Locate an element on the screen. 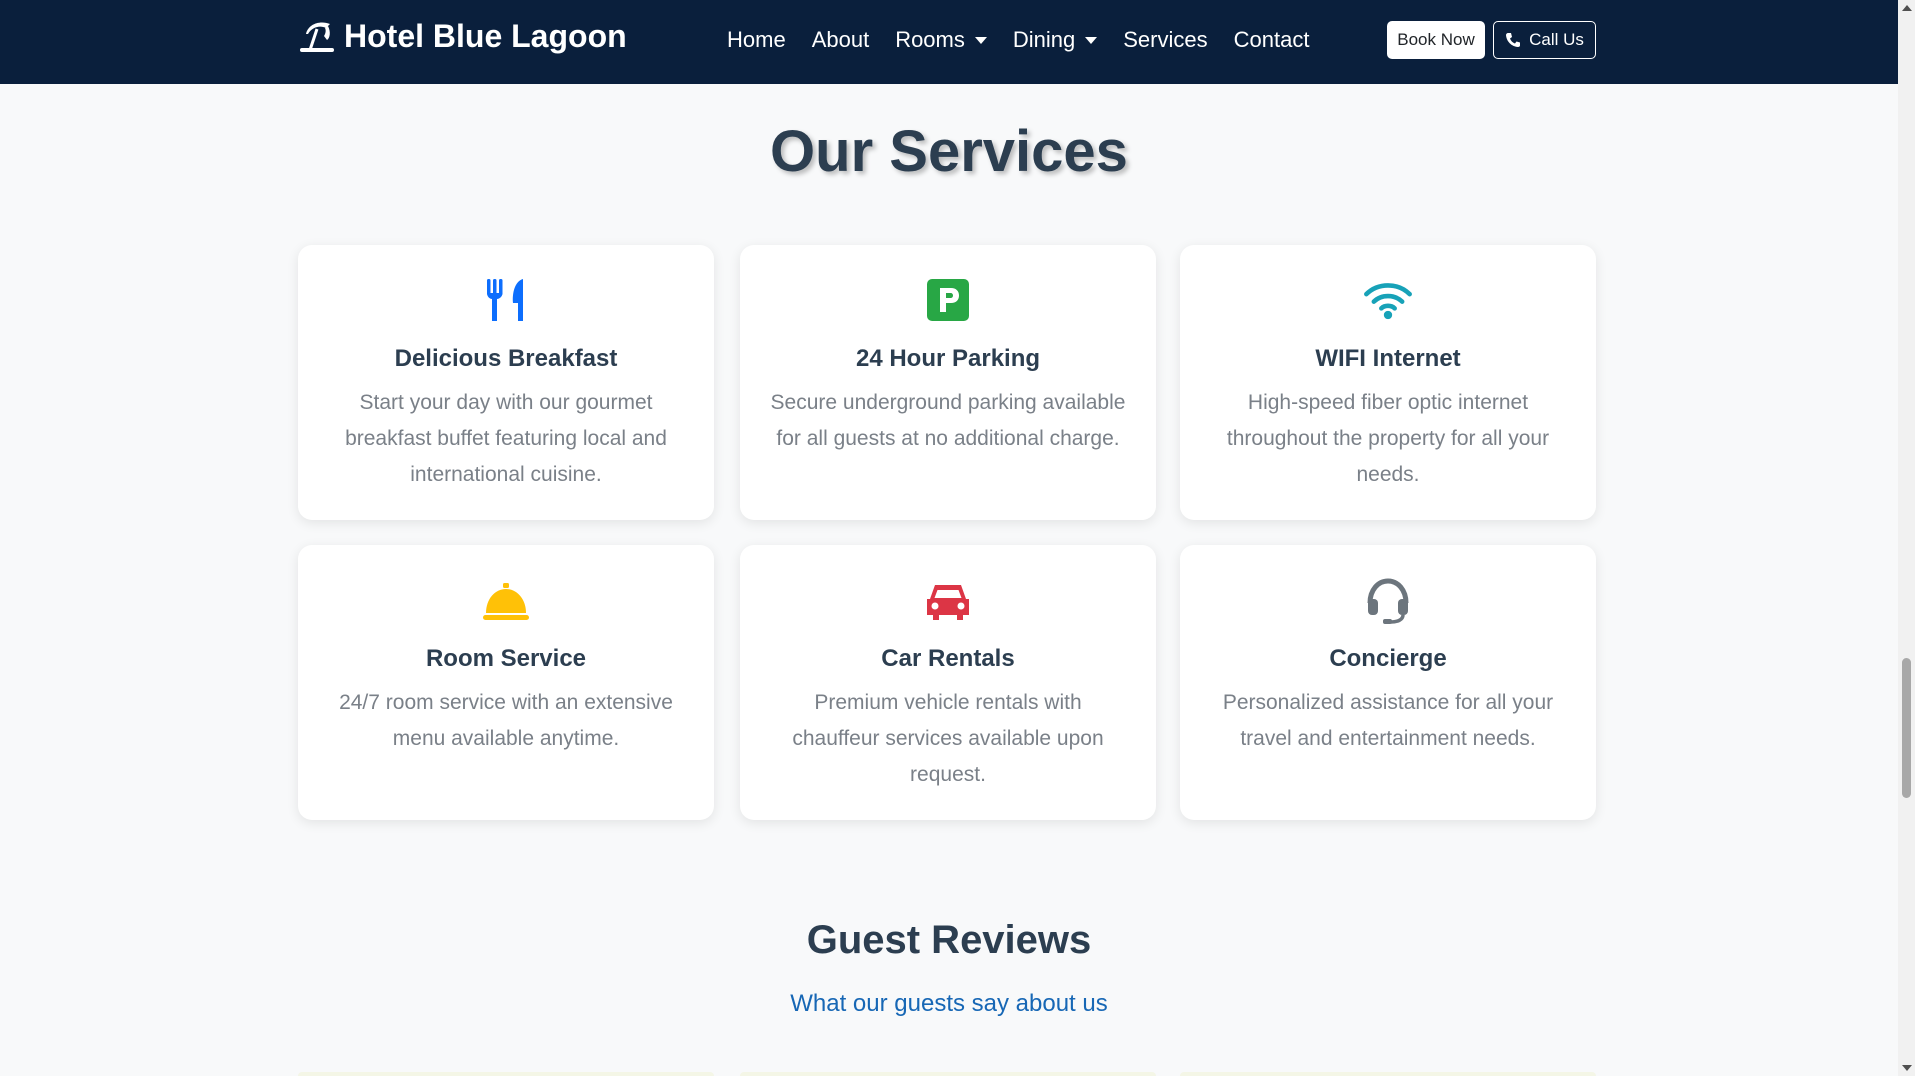 The width and height of the screenshot is (1915, 1076). umbrella-beach-icon is located at coordinates (317, 36).